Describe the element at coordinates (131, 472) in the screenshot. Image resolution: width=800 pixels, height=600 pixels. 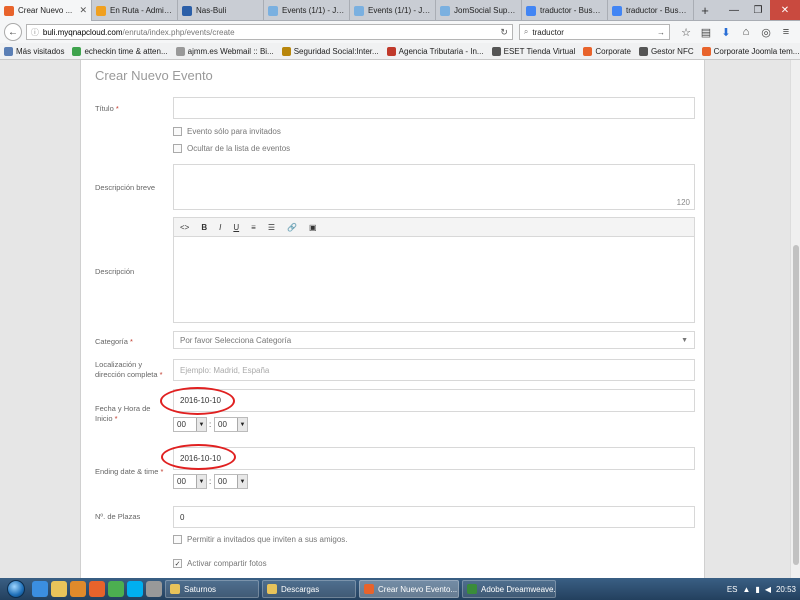
I see `end-label: Ending date & time *` at that location.